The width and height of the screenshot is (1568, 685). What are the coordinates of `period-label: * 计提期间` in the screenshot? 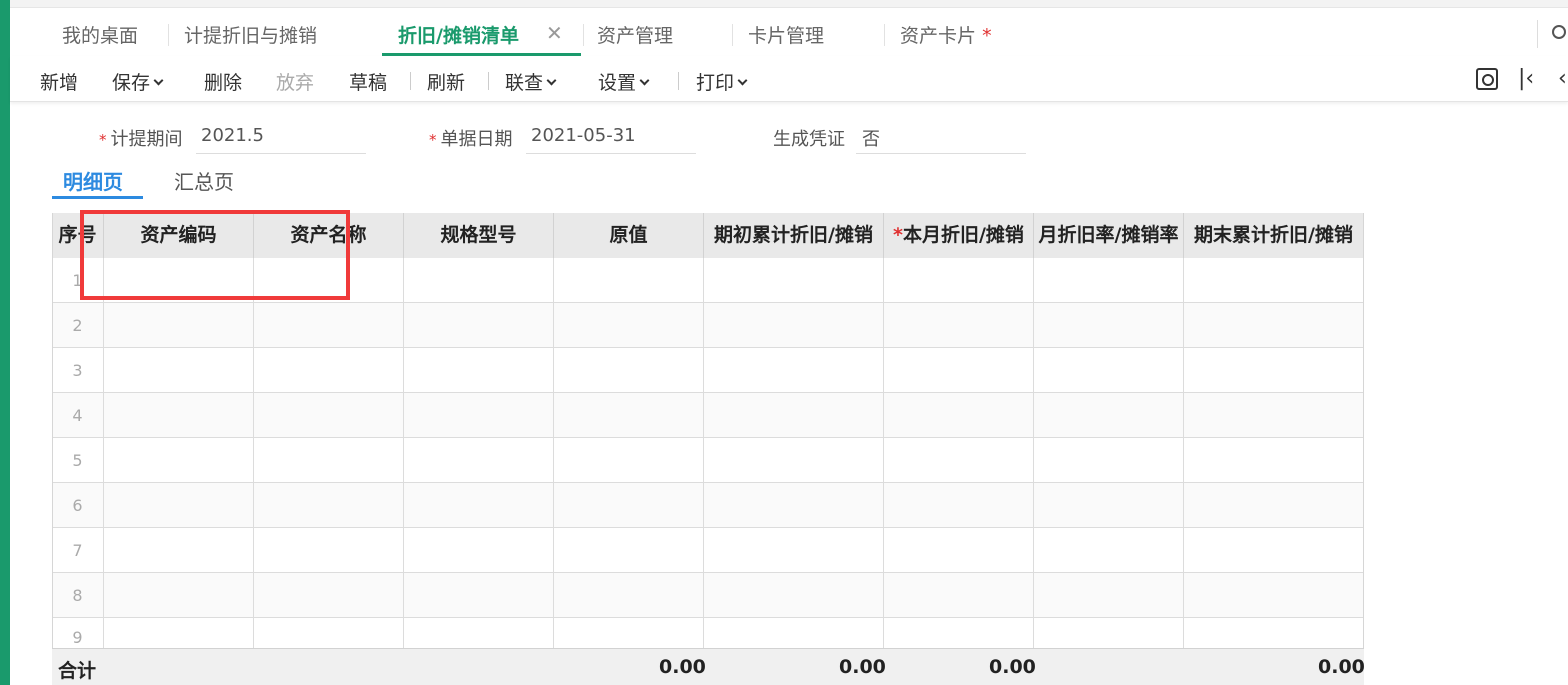 It's located at (141, 138).